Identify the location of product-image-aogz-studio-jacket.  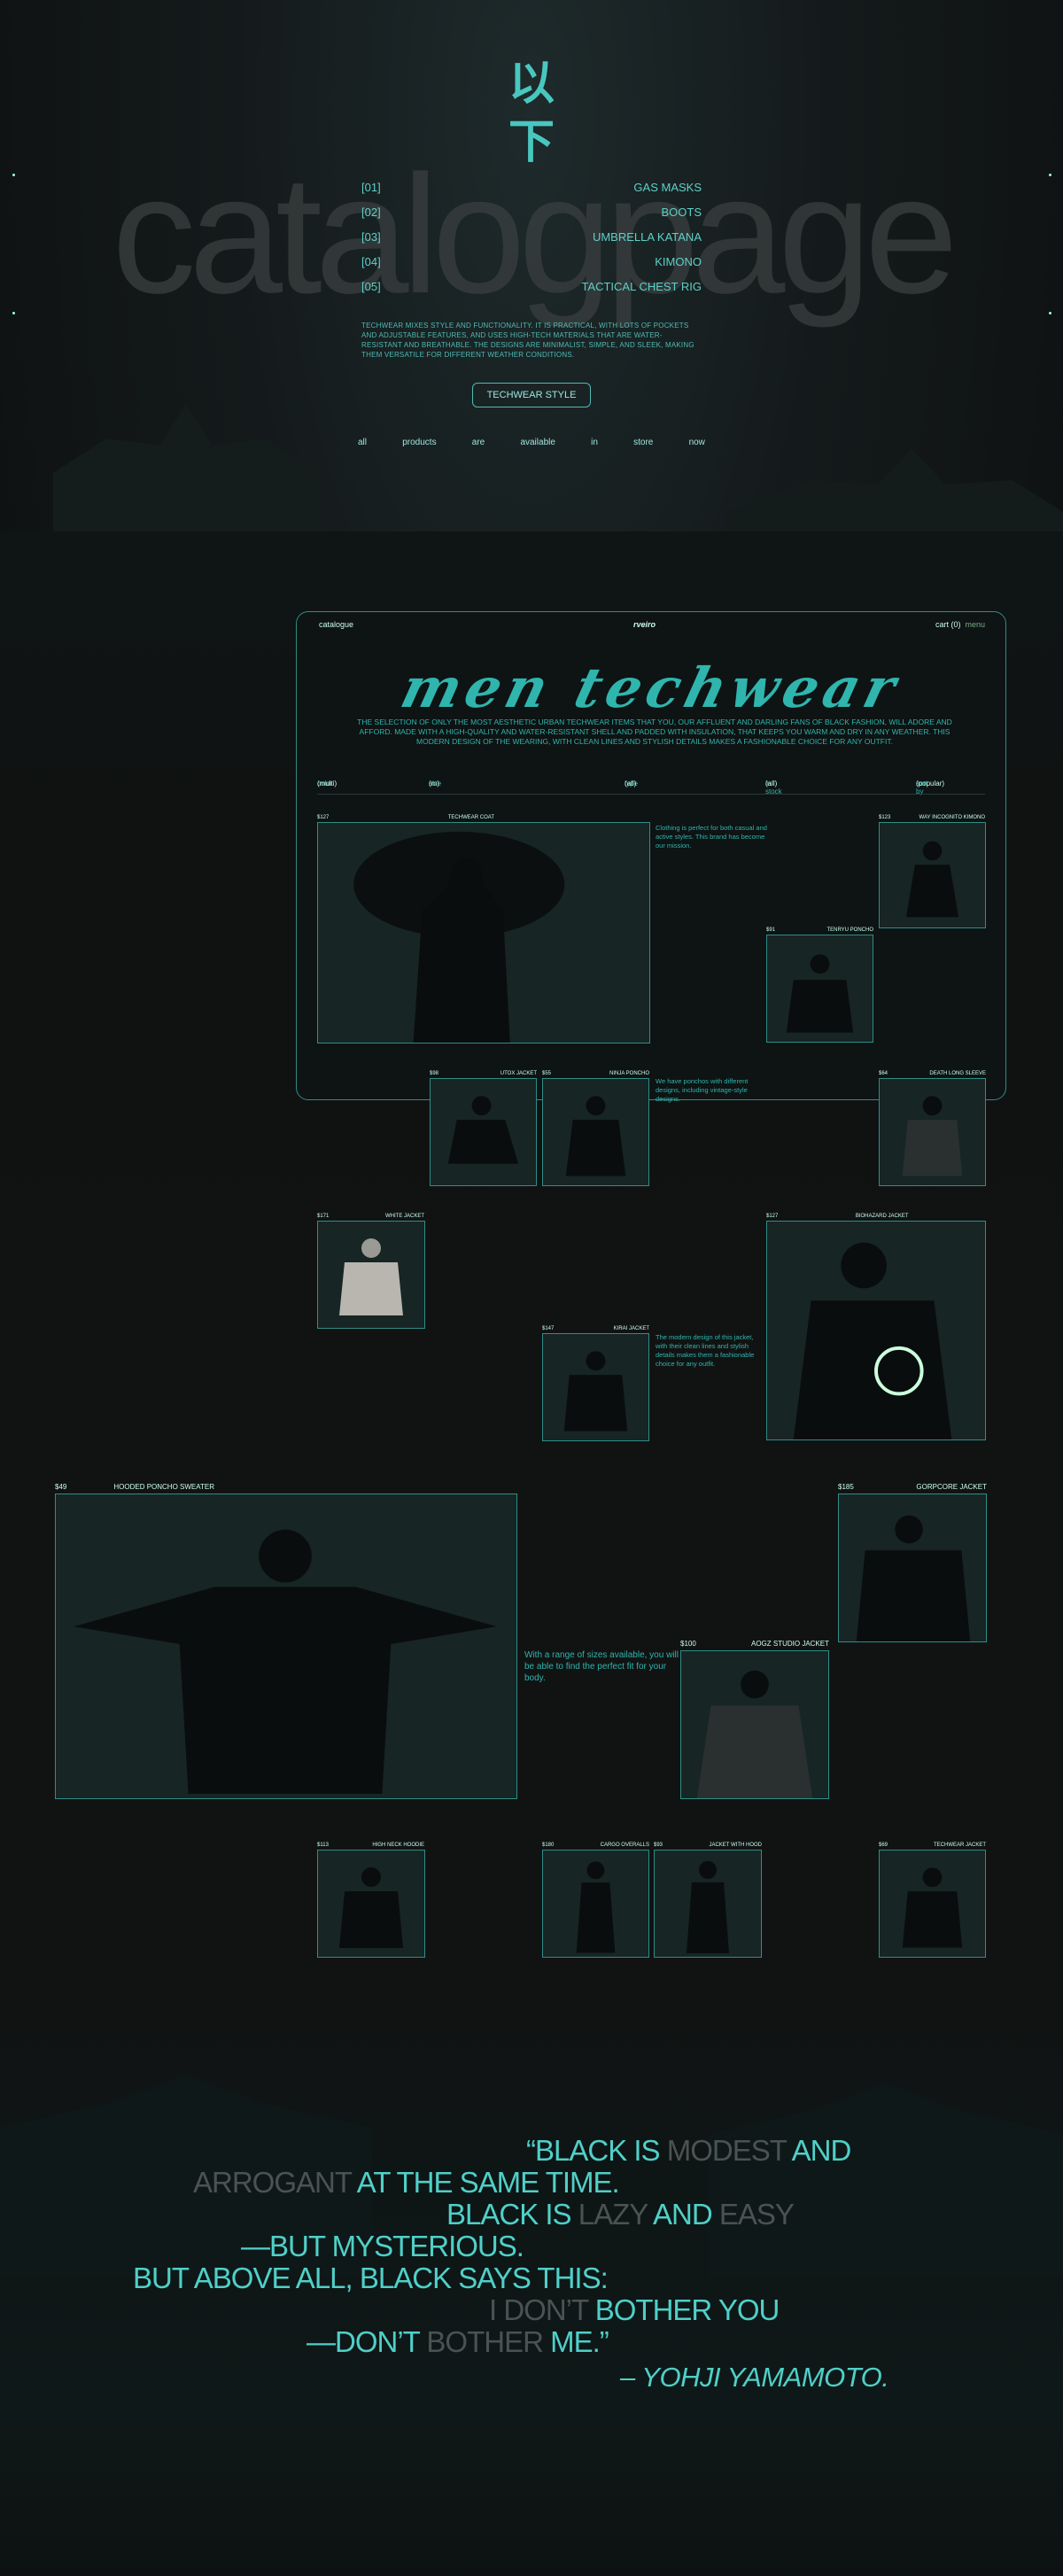
(754, 1724).